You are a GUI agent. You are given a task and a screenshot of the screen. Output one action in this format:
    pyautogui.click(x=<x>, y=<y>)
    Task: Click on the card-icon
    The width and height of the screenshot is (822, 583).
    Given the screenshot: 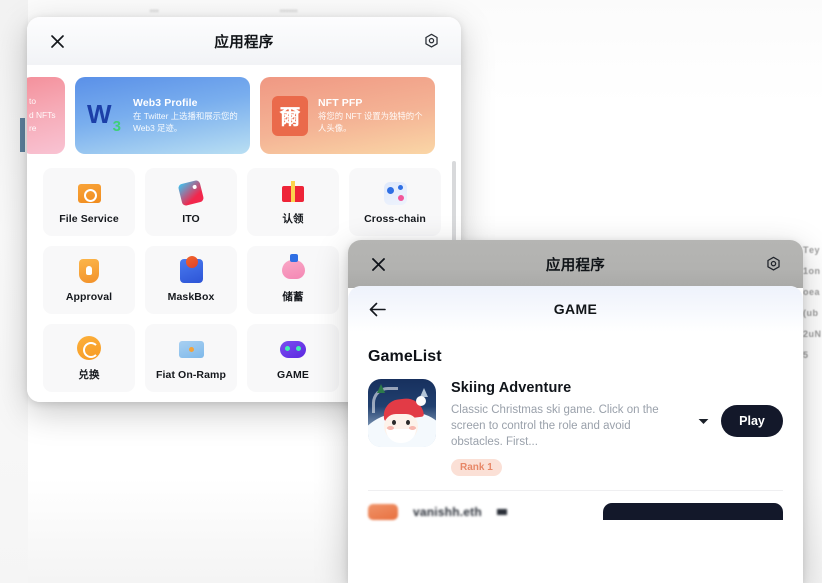 What is the action you would take?
    pyautogui.click(x=191, y=349)
    